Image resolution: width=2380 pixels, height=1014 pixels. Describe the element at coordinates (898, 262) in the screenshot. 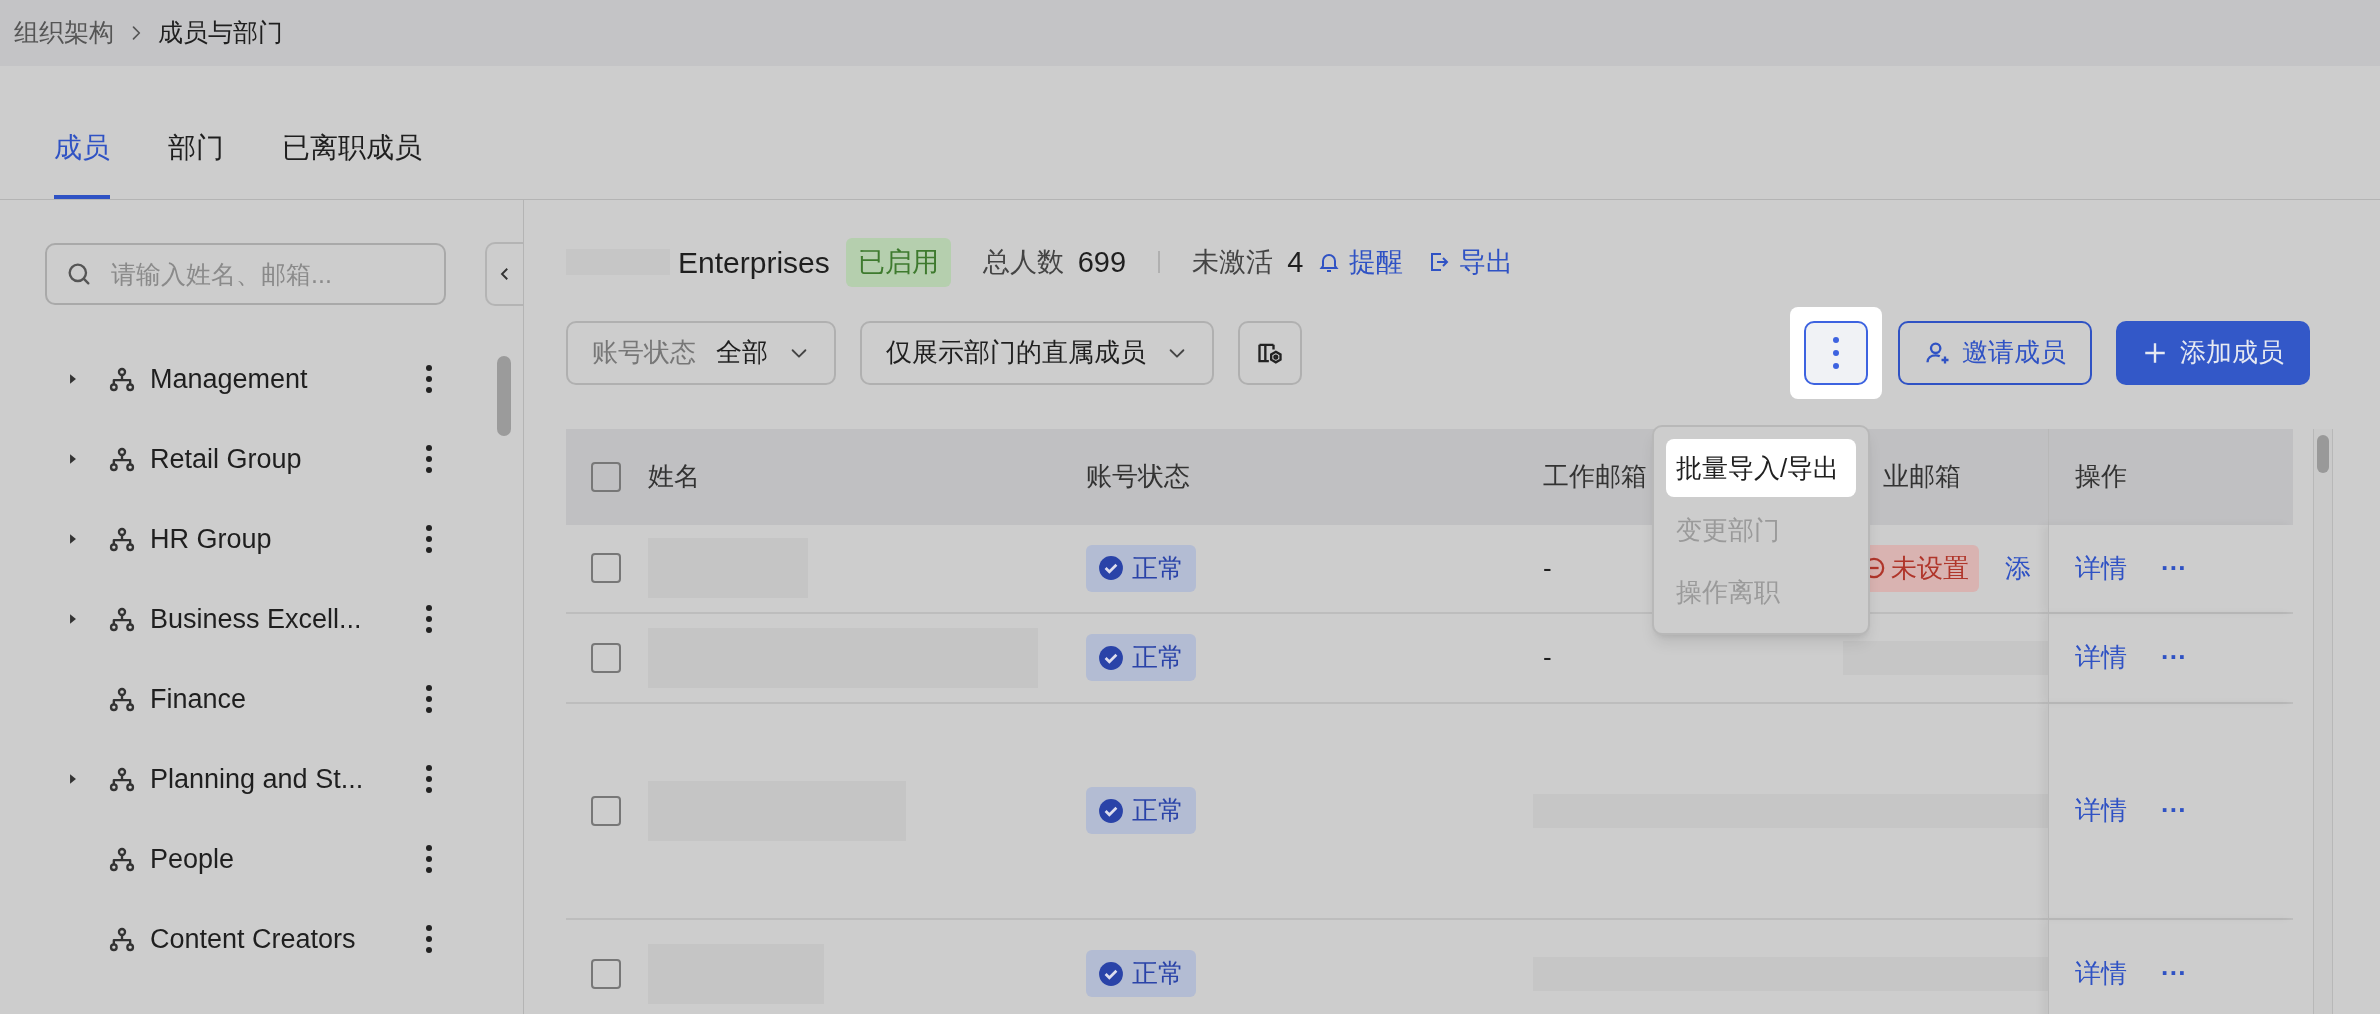

I see `status-badge: 已启用` at that location.